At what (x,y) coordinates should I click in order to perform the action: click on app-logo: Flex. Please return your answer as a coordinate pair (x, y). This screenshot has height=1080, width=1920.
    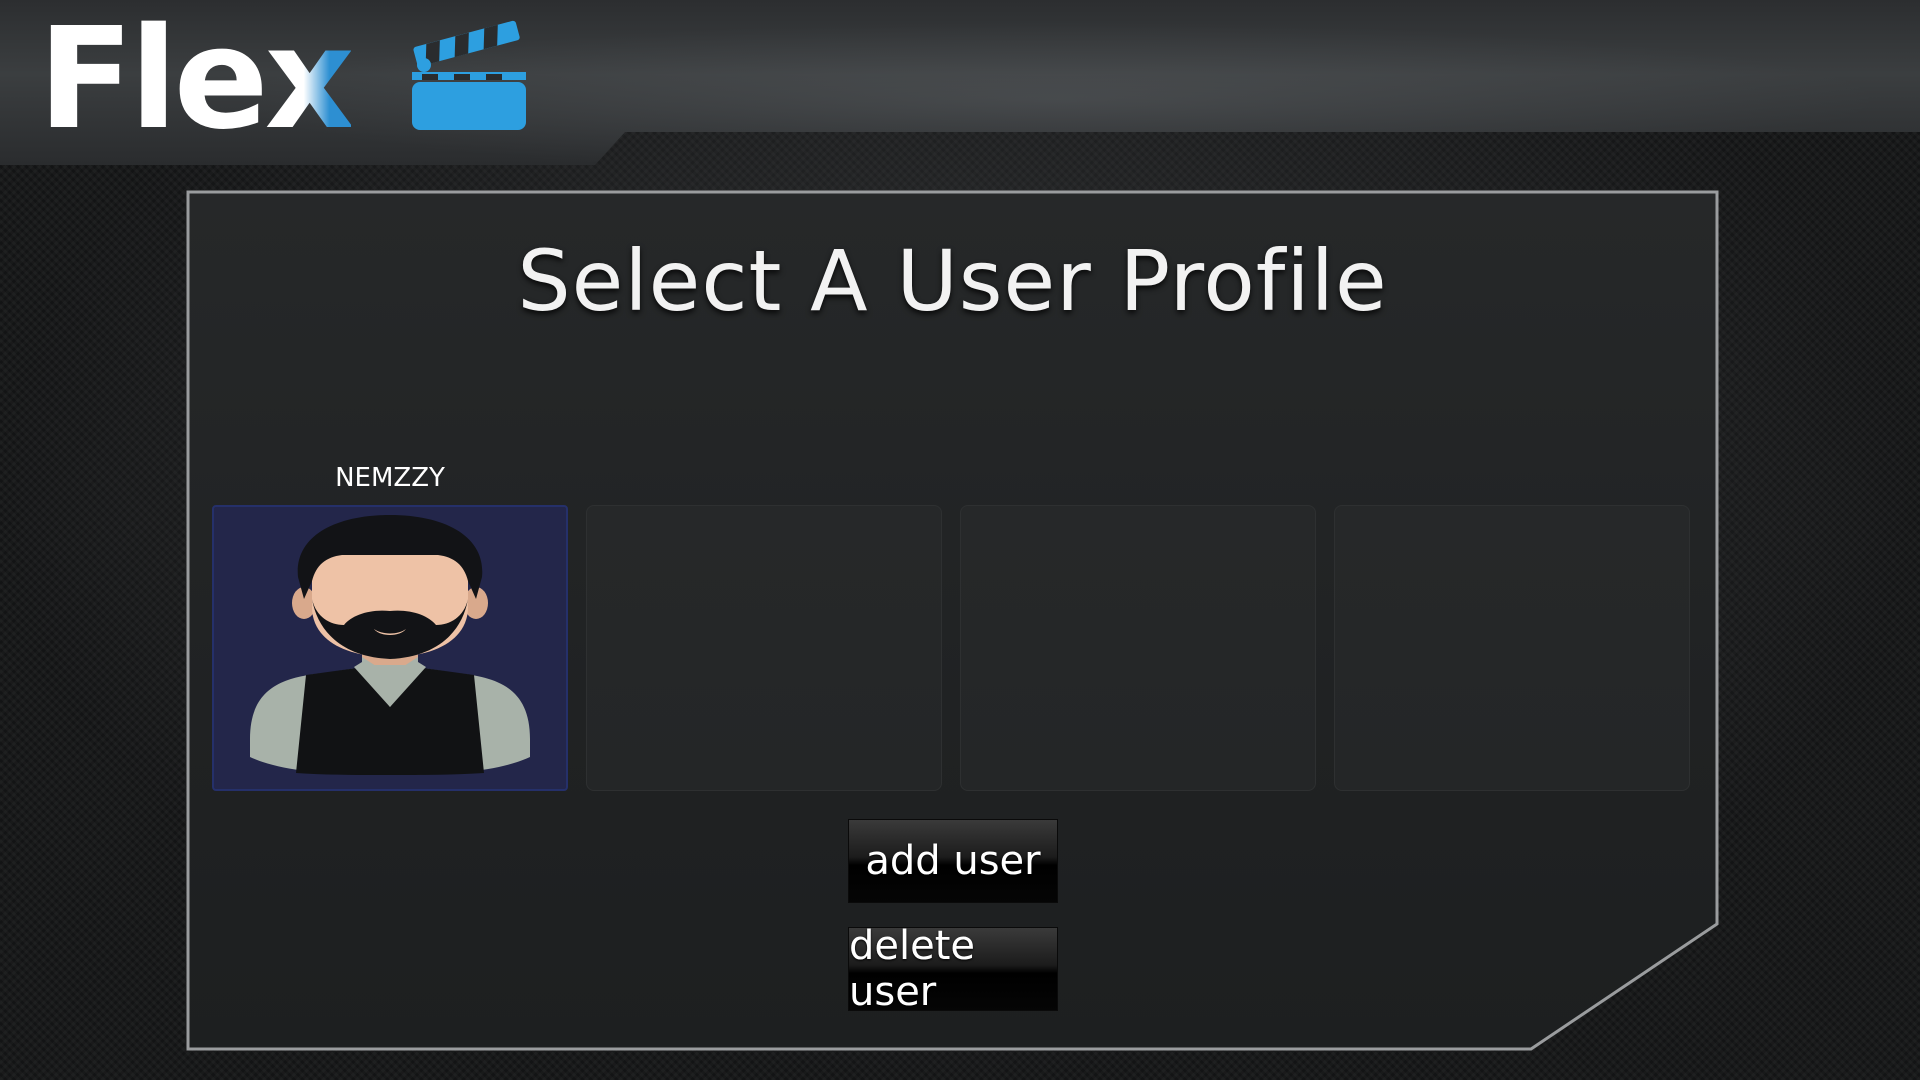
    Looking at the image, I should click on (196, 80).